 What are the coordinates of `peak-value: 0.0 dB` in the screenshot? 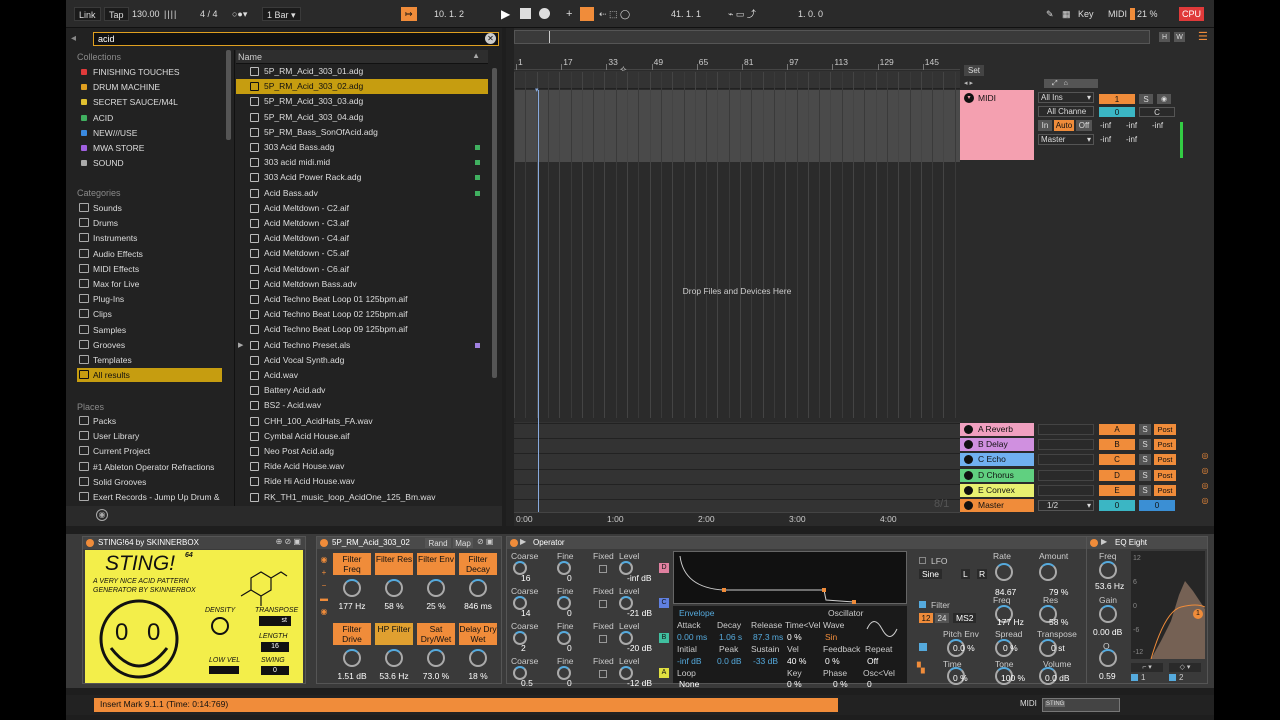 It's located at (729, 661).